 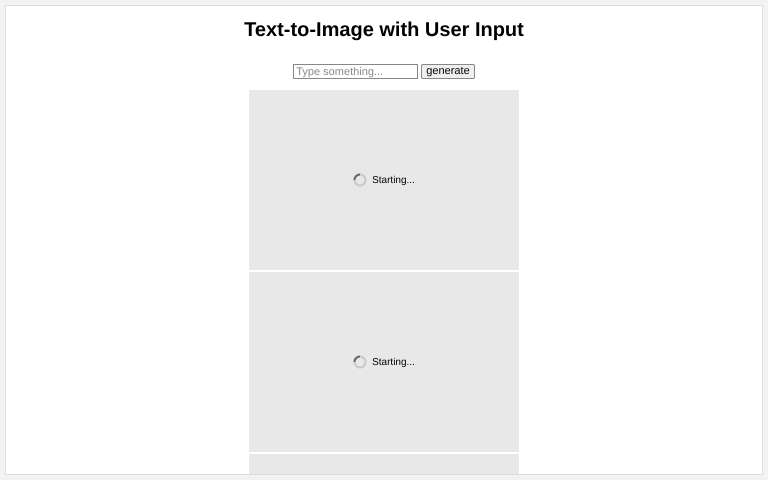 I want to click on page-title: Text-to-Image with User Input, so click(x=384, y=30).